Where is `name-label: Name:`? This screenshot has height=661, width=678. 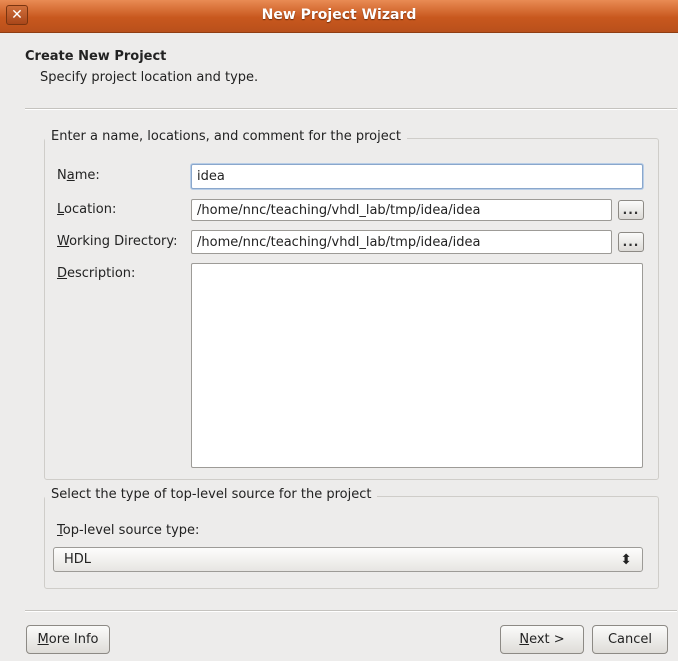
name-label: Name: is located at coordinates (78, 175).